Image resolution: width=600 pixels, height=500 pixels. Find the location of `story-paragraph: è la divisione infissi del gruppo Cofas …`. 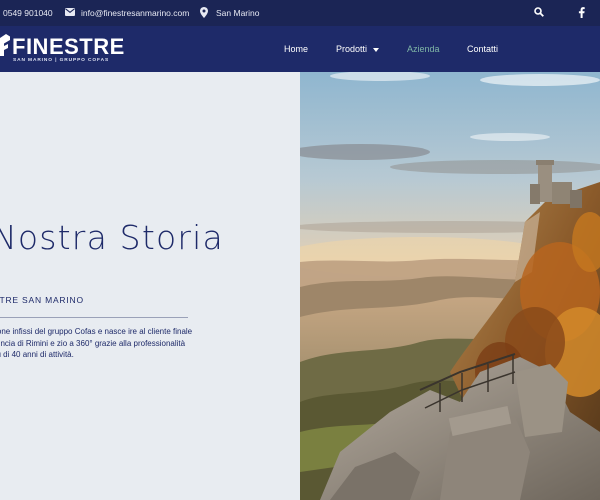

story-paragraph: è la divisione infissi del gruppo Cofas … is located at coordinates (96, 343).